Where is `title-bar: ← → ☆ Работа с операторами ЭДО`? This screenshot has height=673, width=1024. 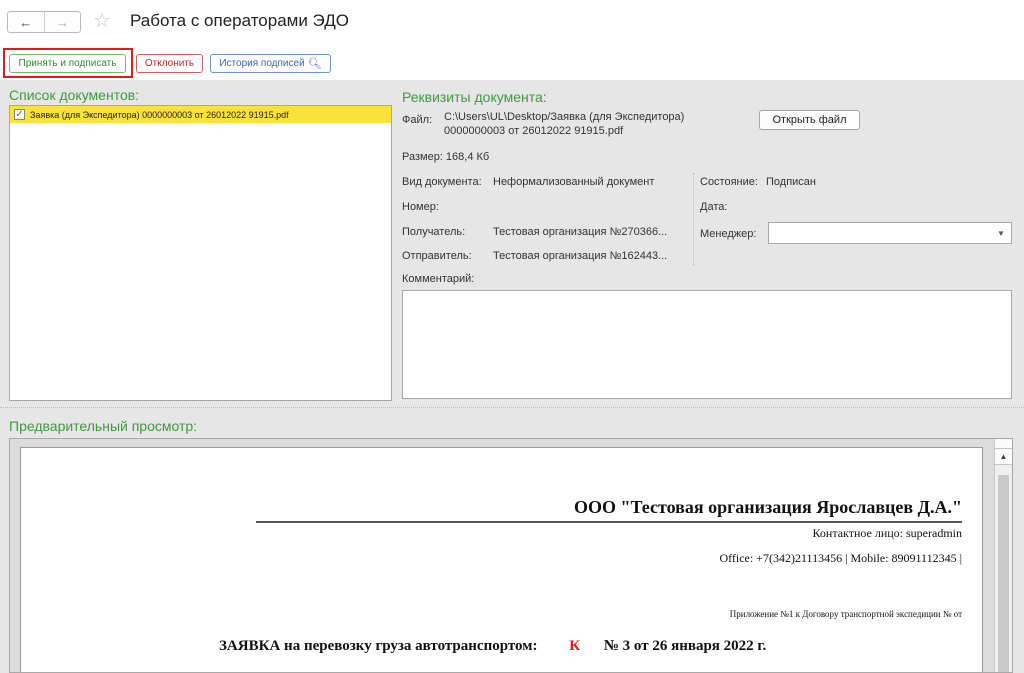 title-bar: ← → ☆ Работа с операторами ЭДО is located at coordinates (512, 23).